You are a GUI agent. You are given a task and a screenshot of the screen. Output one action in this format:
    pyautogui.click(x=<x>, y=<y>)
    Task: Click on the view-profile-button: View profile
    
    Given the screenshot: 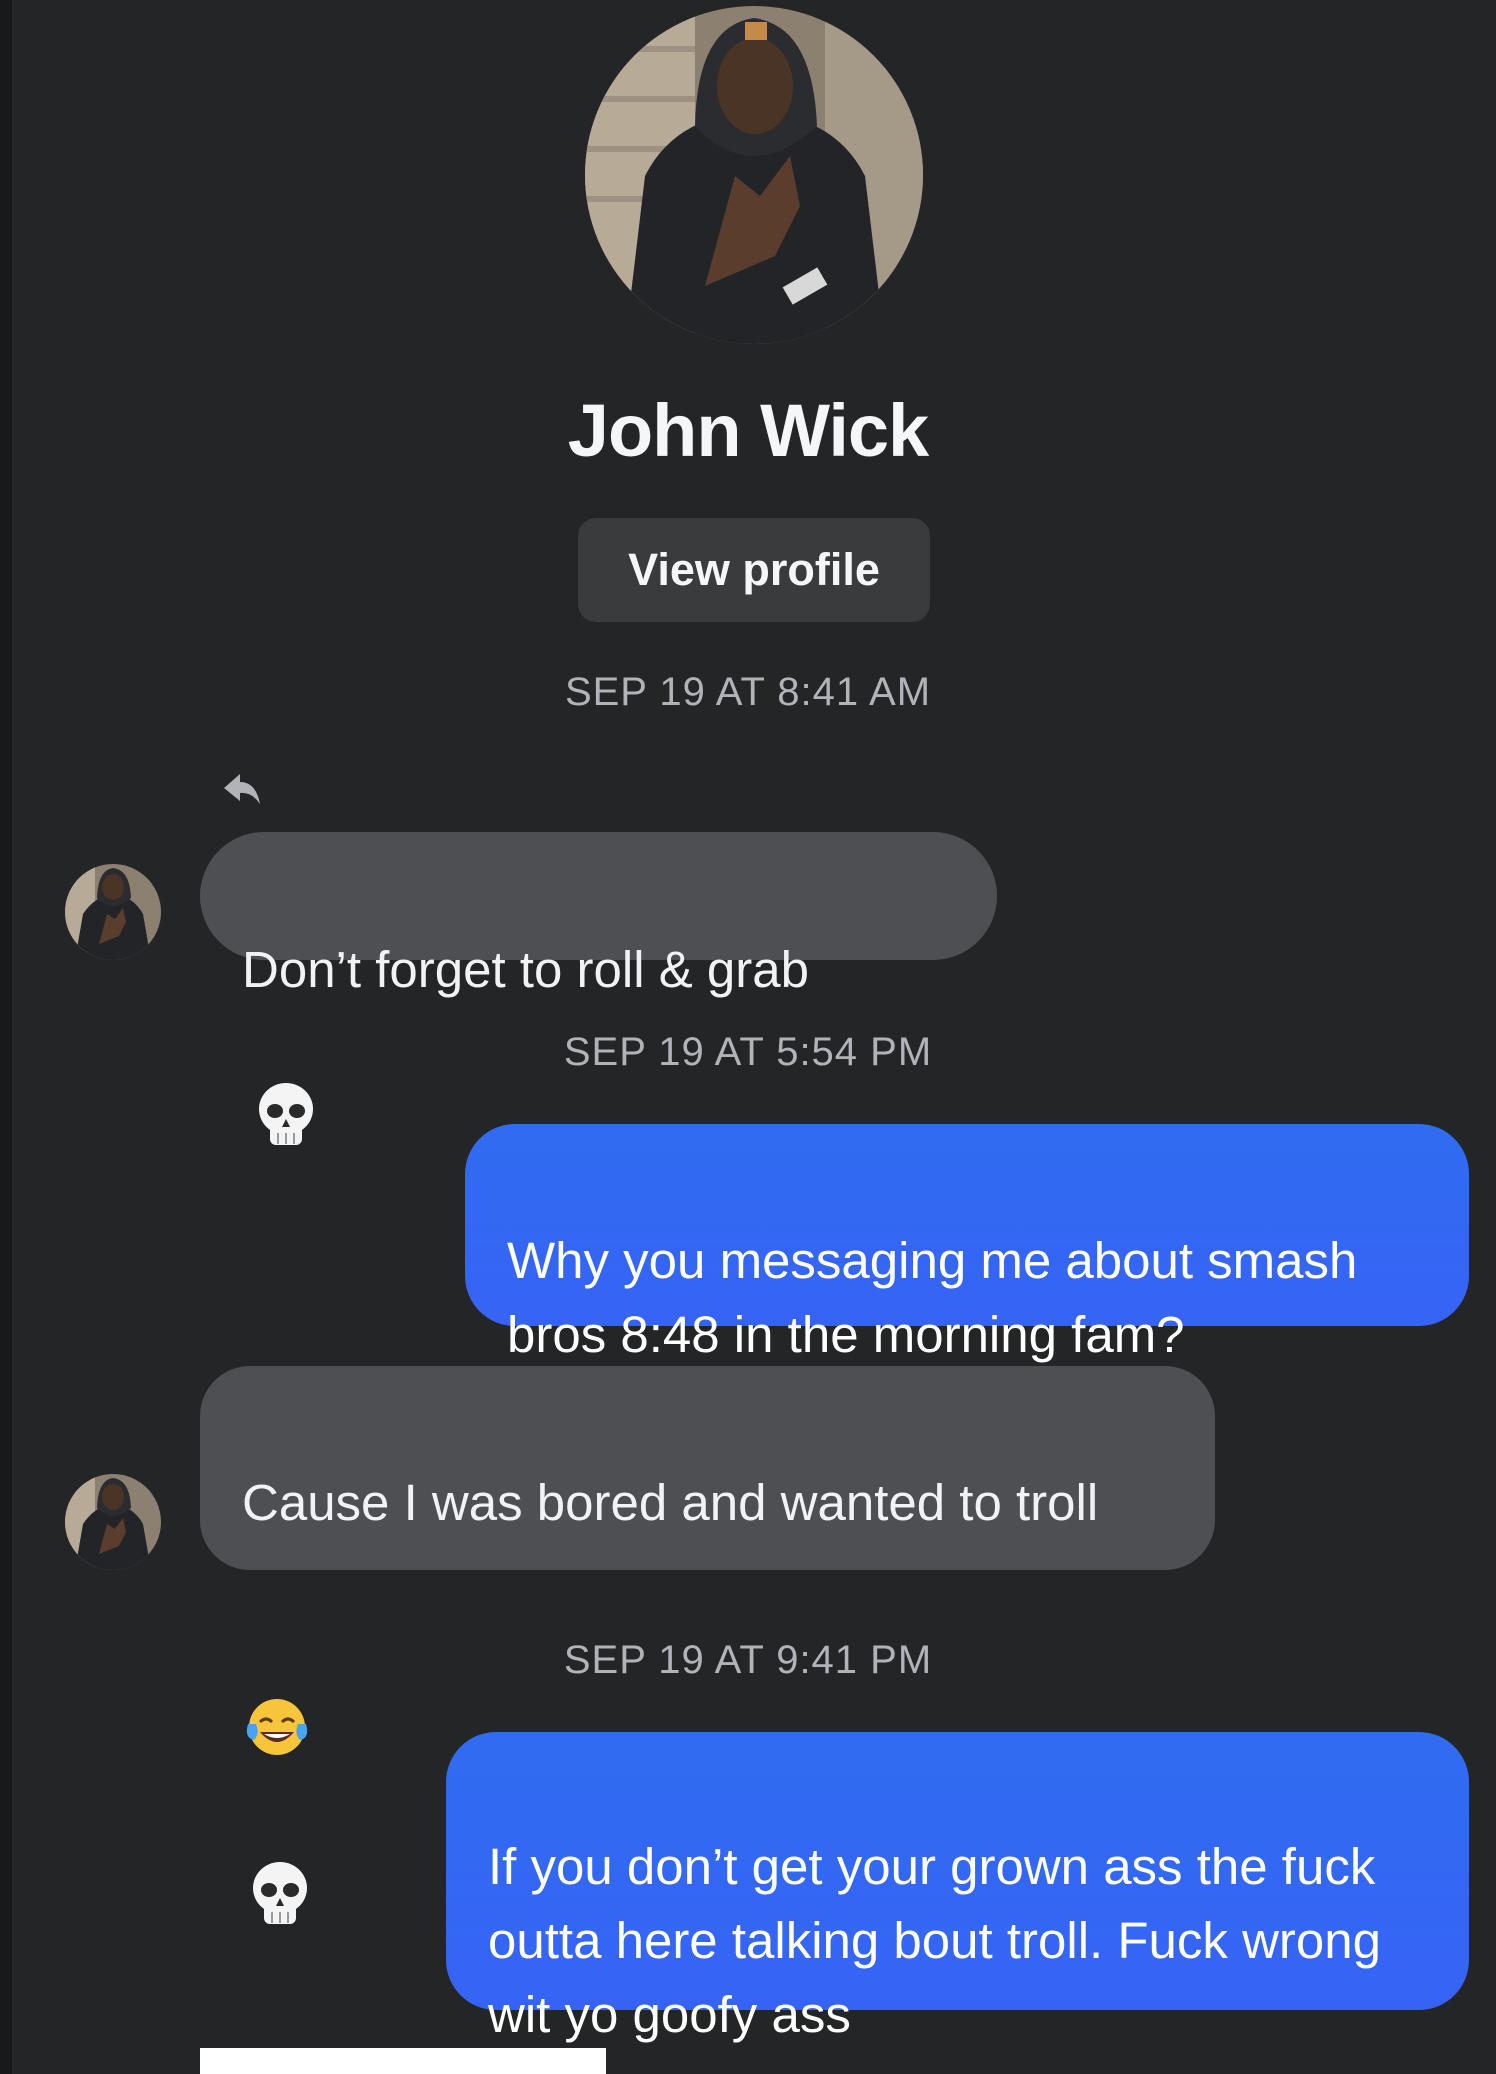 What is the action you would take?
    pyautogui.click(x=754, y=570)
    